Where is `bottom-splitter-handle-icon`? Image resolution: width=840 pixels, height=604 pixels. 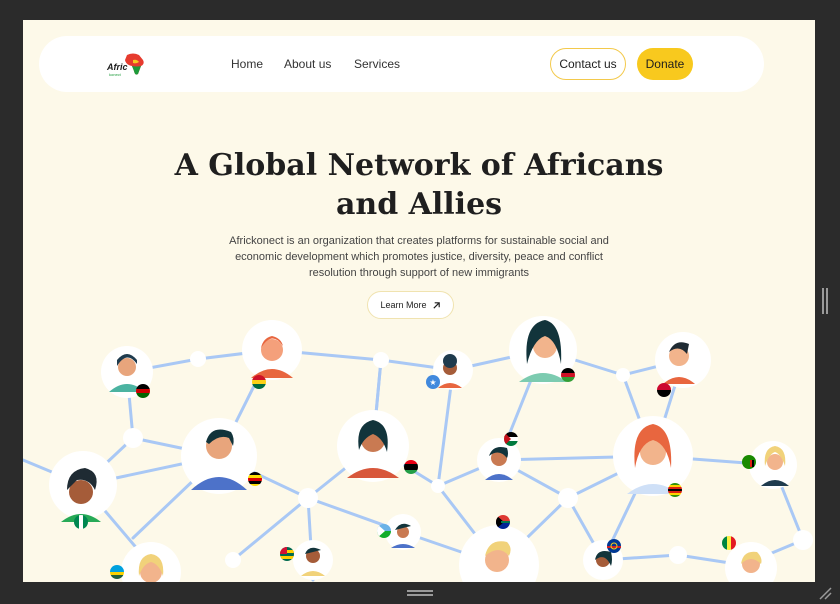 bottom-splitter-handle-icon is located at coordinates (420, 593).